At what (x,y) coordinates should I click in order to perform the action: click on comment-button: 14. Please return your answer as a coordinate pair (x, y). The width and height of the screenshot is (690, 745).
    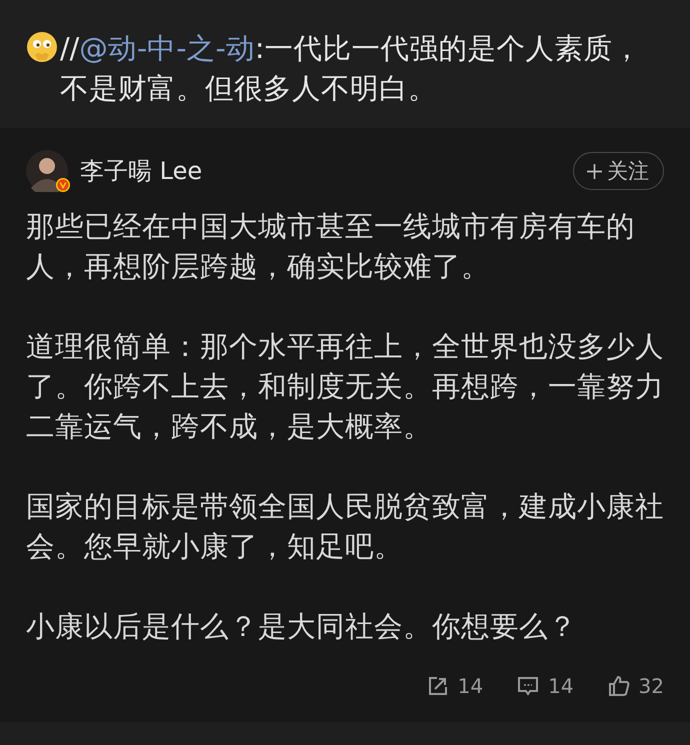
    Looking at the image, I should click on (545, 686).